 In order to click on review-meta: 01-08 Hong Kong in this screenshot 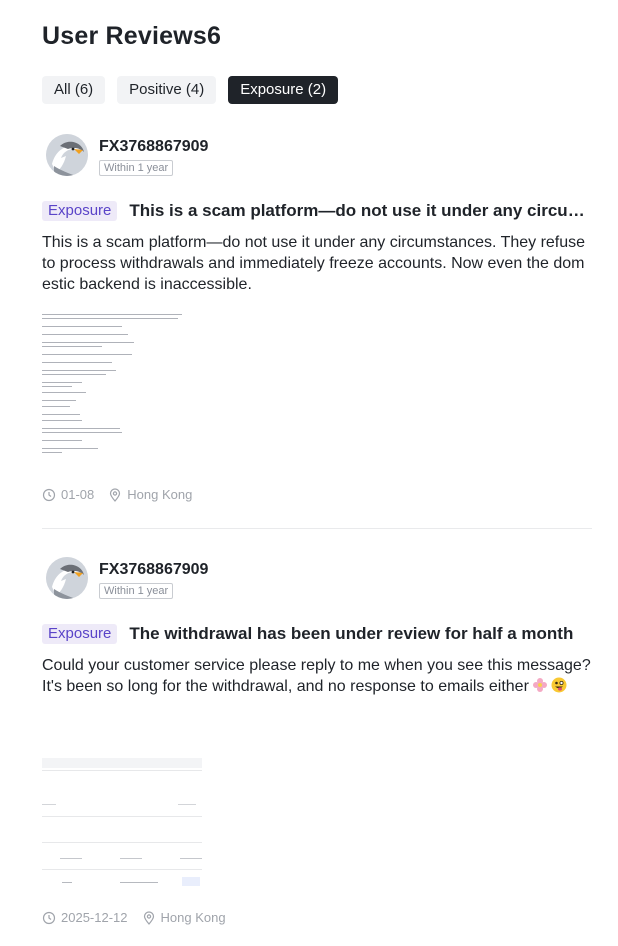, I will do `click(117, 494)`.